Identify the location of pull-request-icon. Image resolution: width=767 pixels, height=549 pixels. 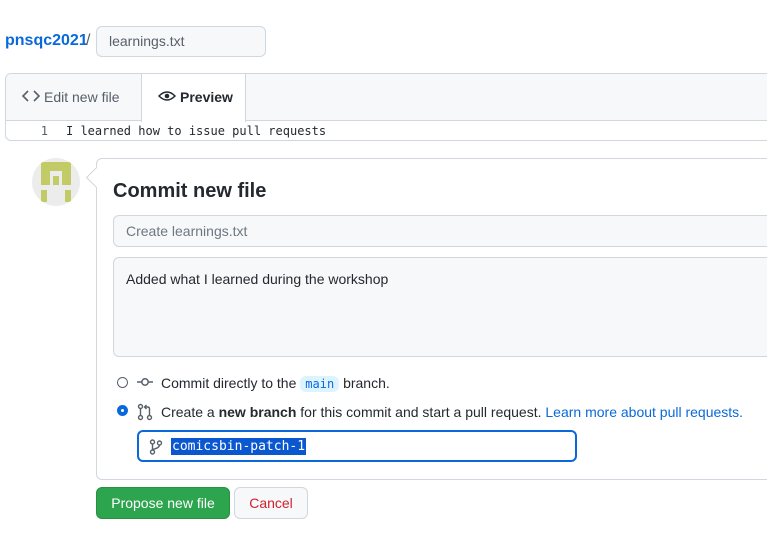
(145, 414).